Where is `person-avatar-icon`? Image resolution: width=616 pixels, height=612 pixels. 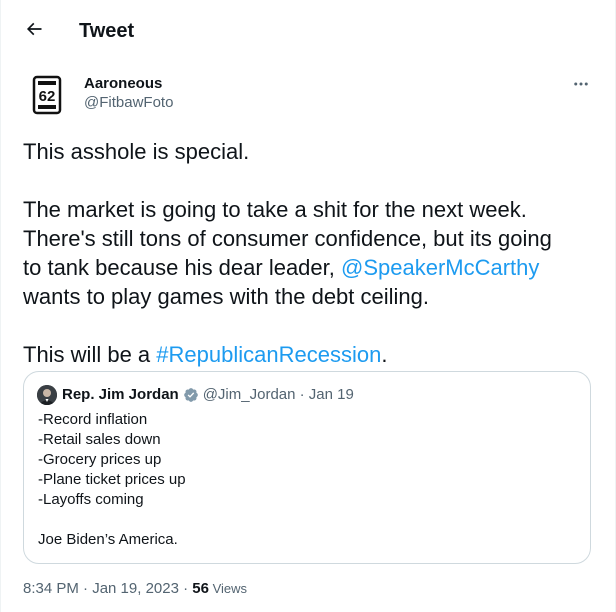
person-avatar-icon is located at coordinates (47, 395).